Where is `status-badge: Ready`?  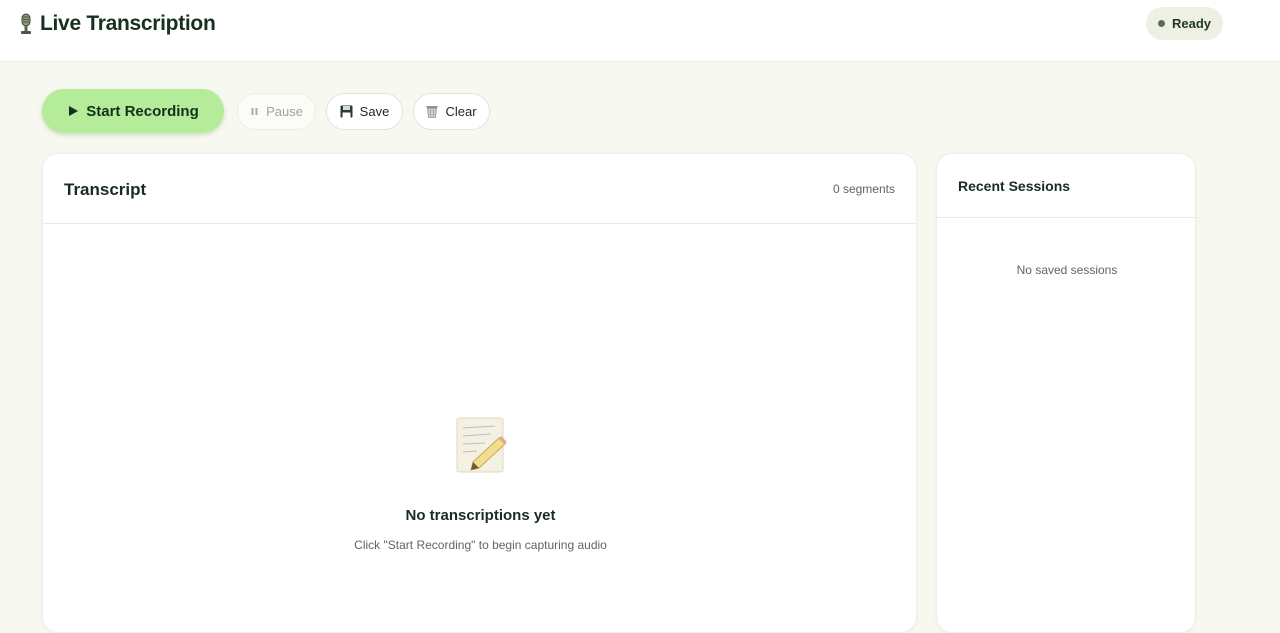 status-badge: Ready is located at coordinates (1184, 23).